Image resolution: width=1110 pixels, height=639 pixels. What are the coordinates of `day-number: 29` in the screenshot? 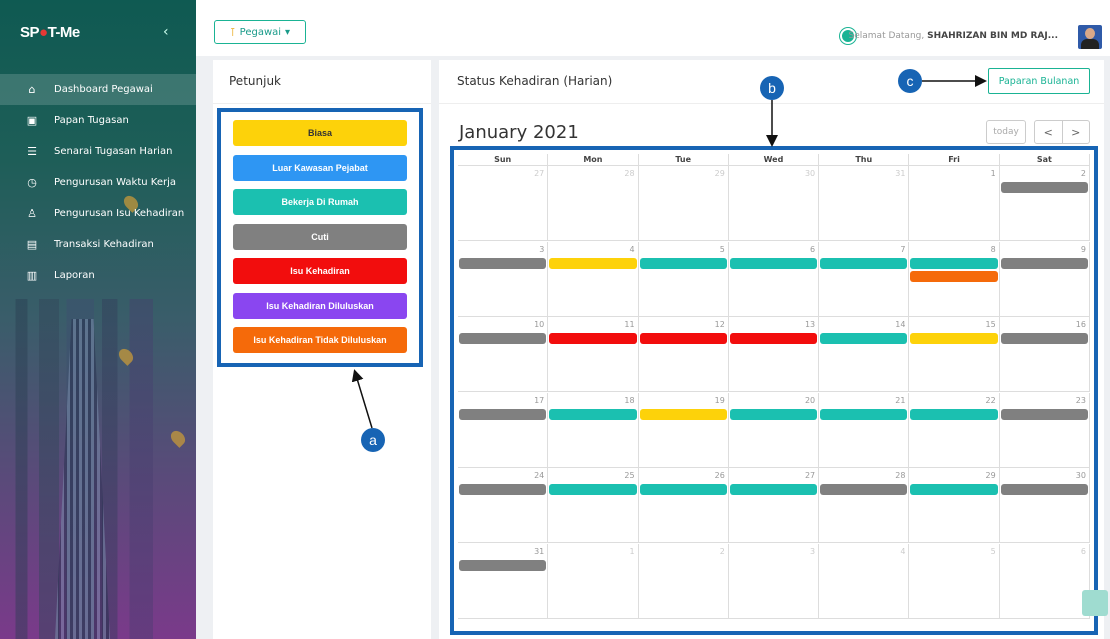 It's located at (990, 475).